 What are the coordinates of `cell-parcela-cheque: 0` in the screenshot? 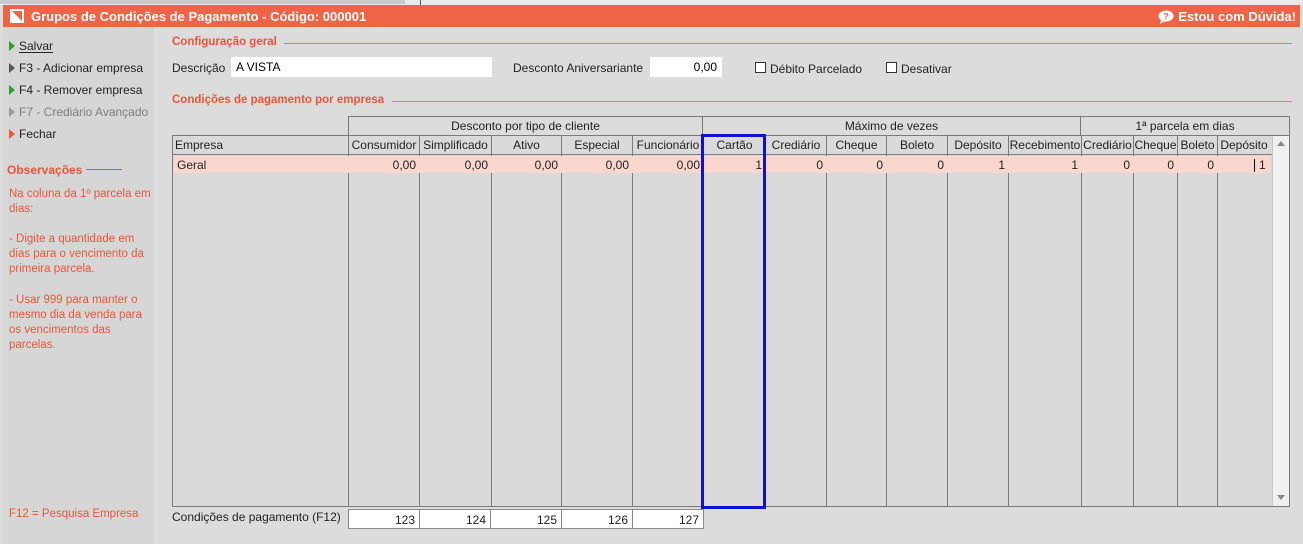 It's located at (1155, 165).